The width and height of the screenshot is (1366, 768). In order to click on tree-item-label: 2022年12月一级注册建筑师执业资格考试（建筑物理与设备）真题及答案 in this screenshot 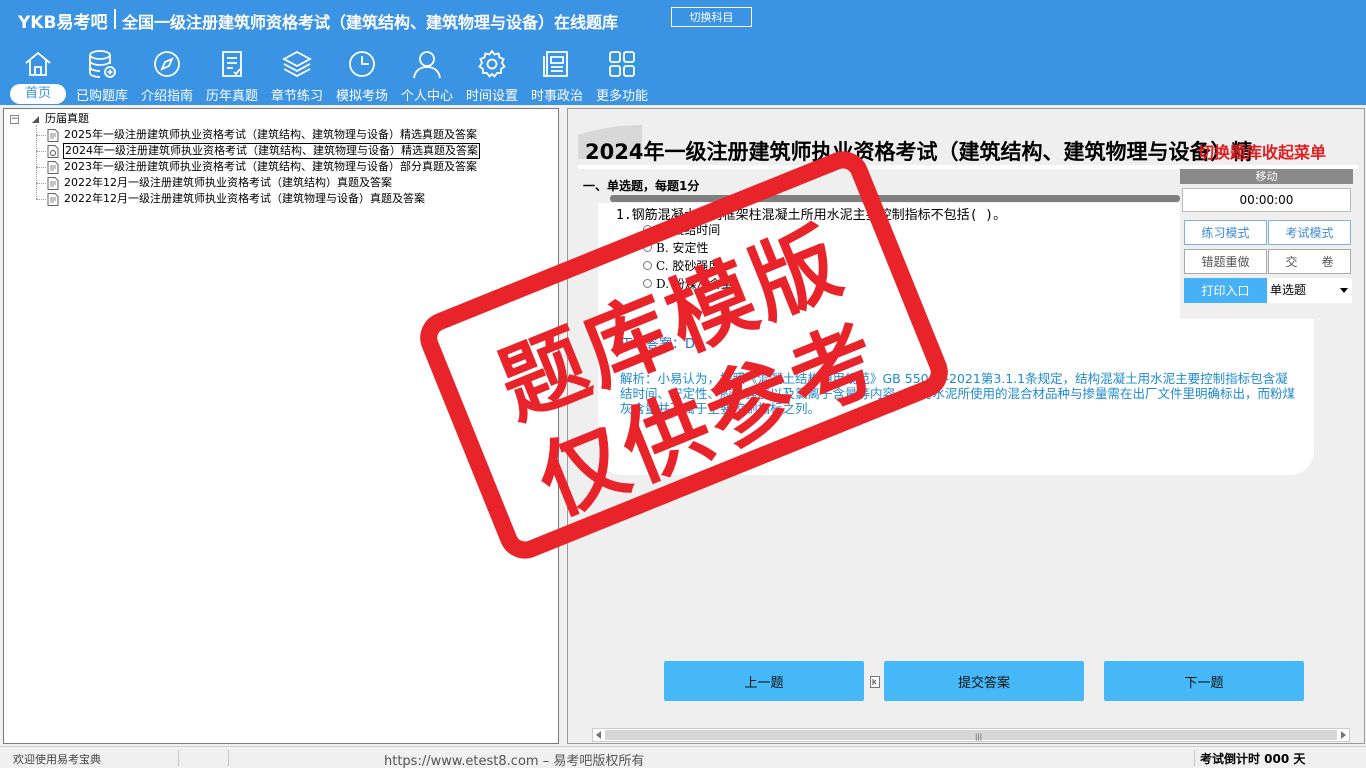, I will do `click(244, 198)`.